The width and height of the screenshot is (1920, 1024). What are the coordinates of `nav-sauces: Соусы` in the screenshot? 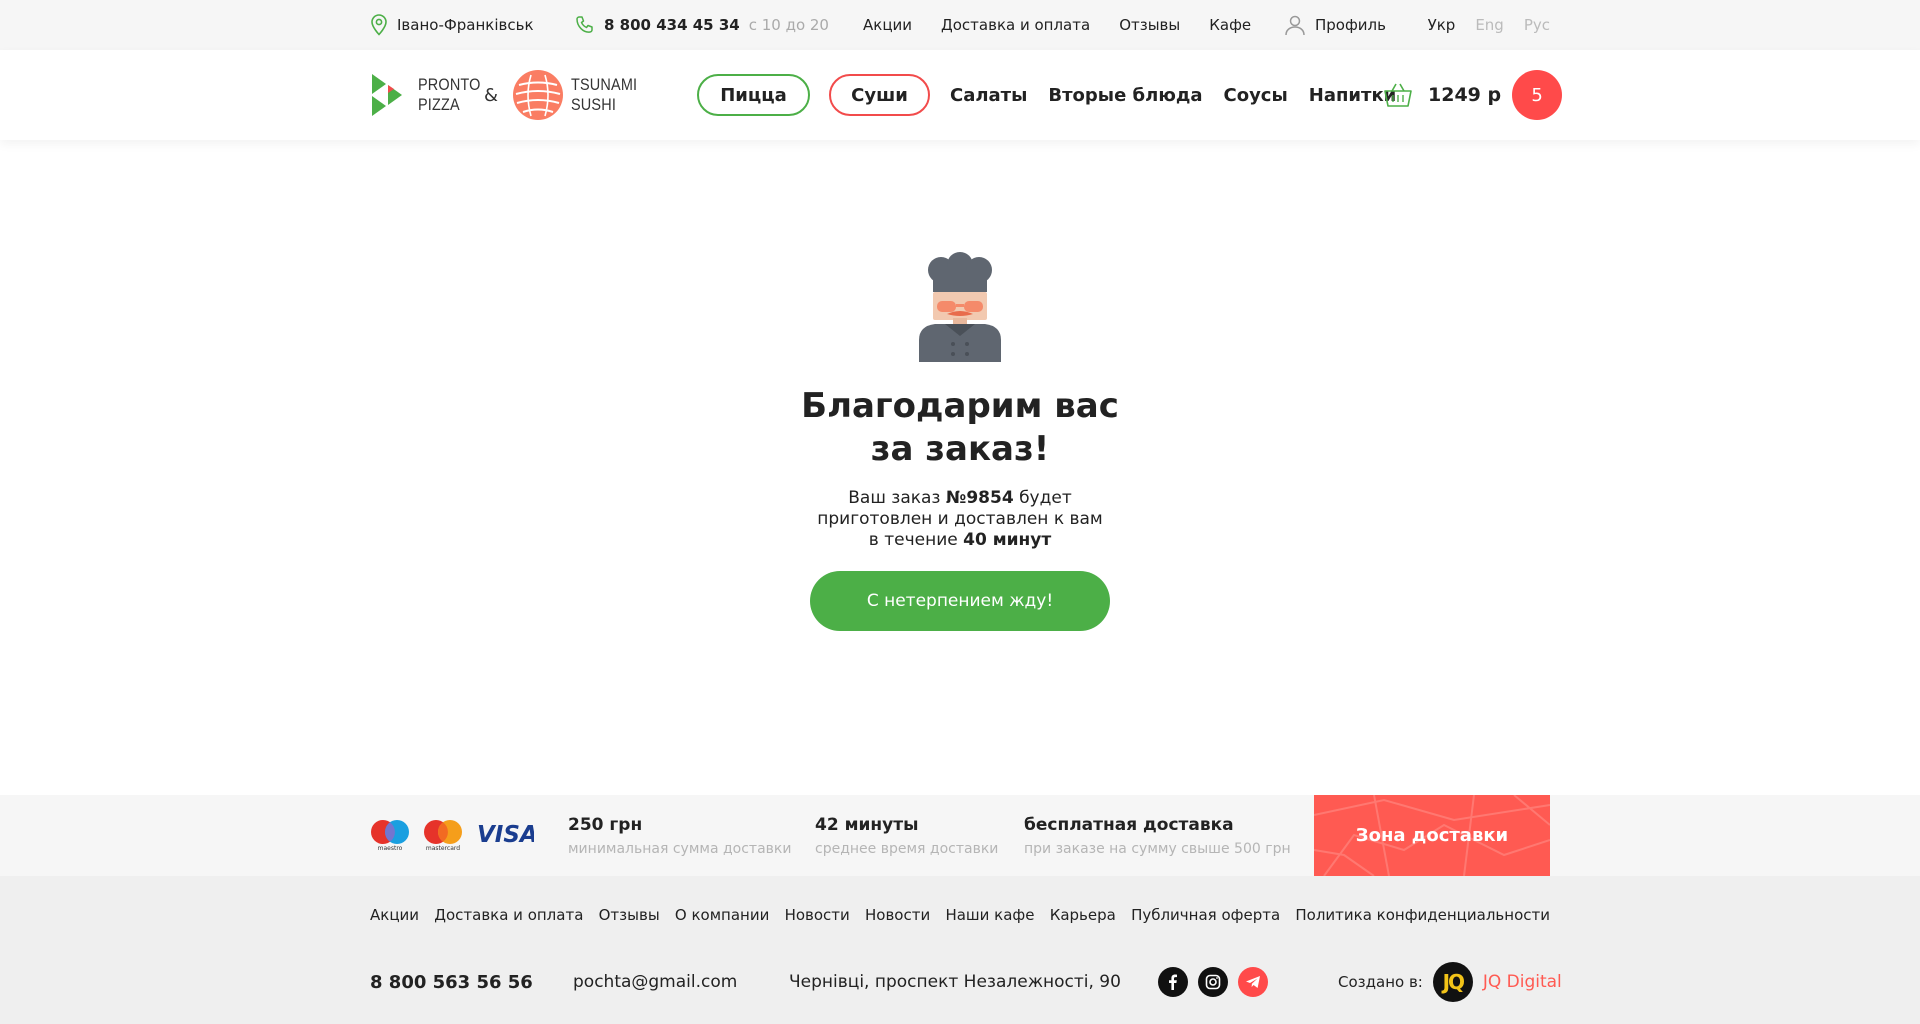 It's located at (1256, 95).